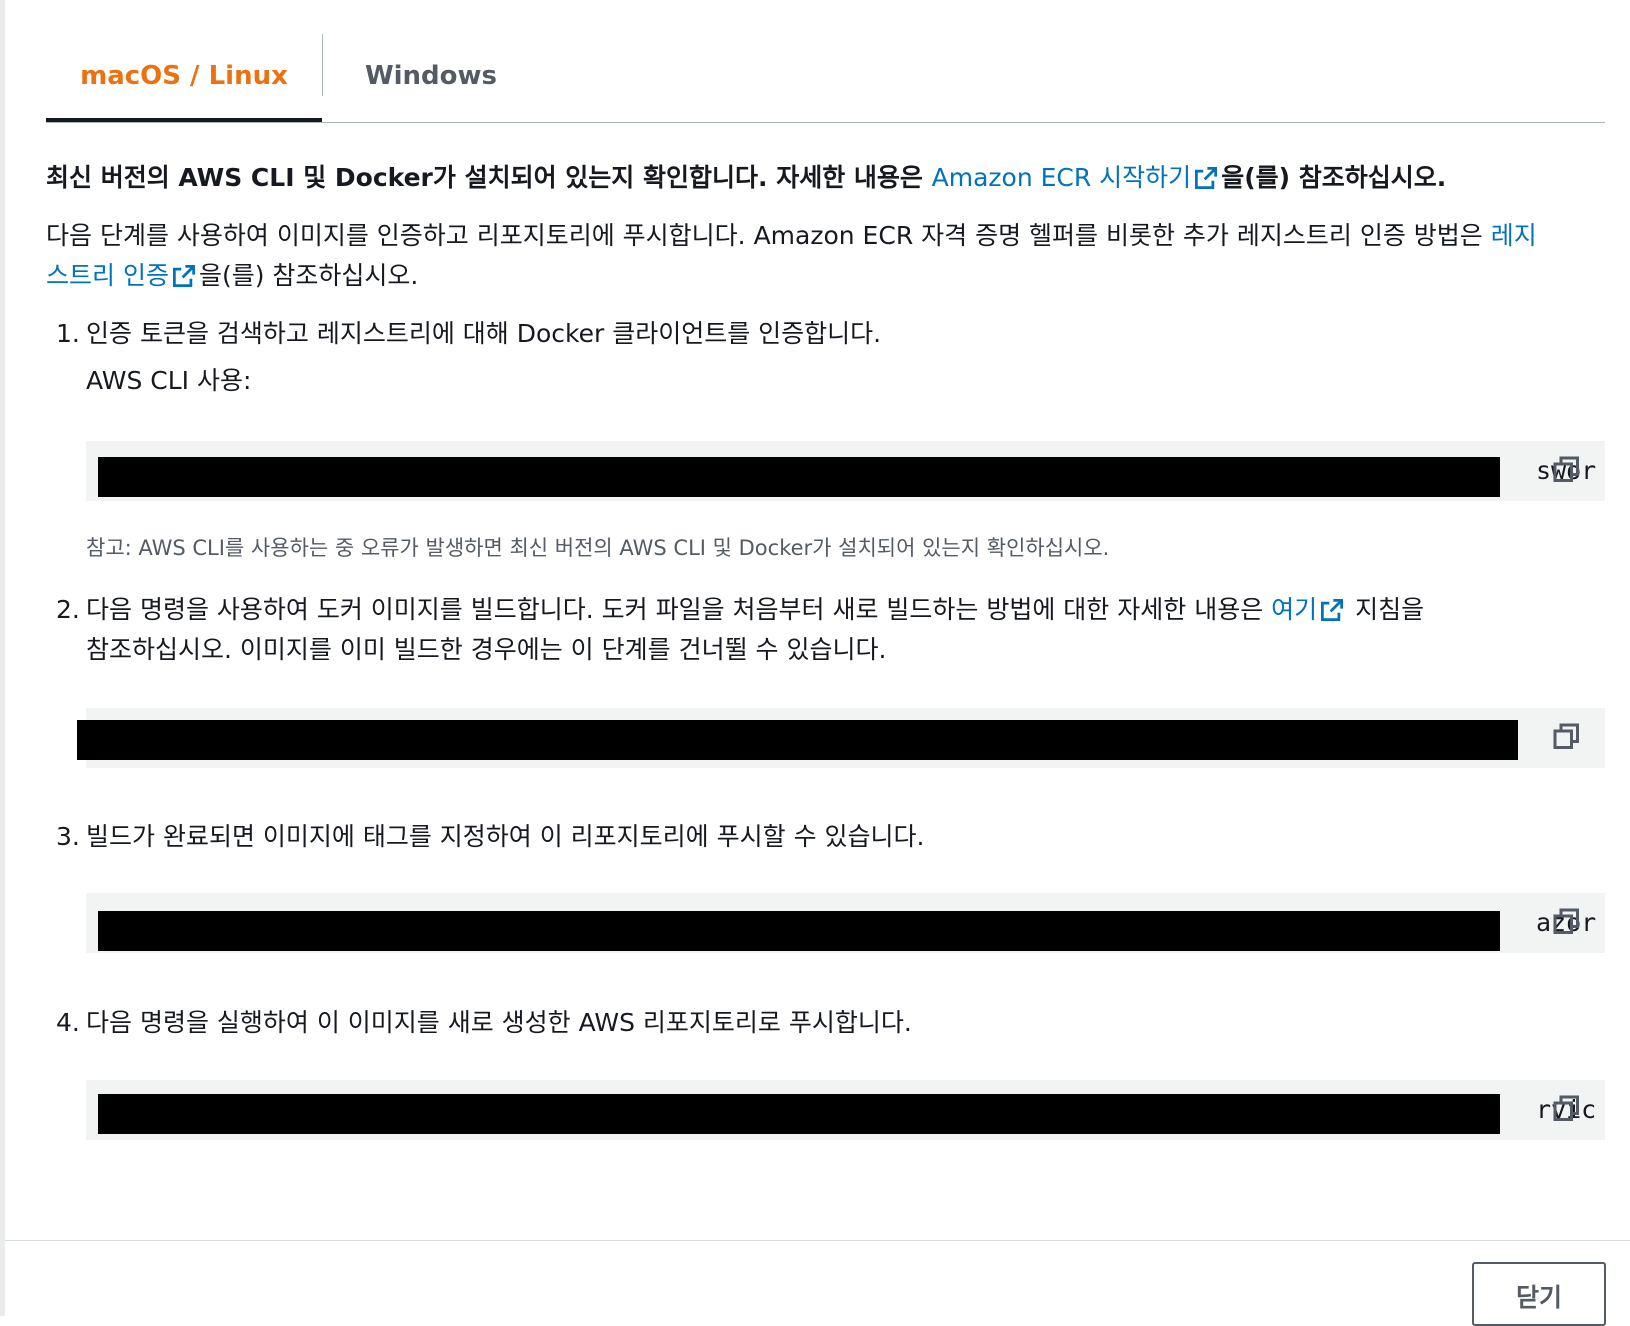 The width and height of the screenshot is (1630, 1326). What do you see at coordinates (107, 275) in the screenshot?
I see `registry-auth-link-part2: 스트리 인증` at bounding box center [107, 275].